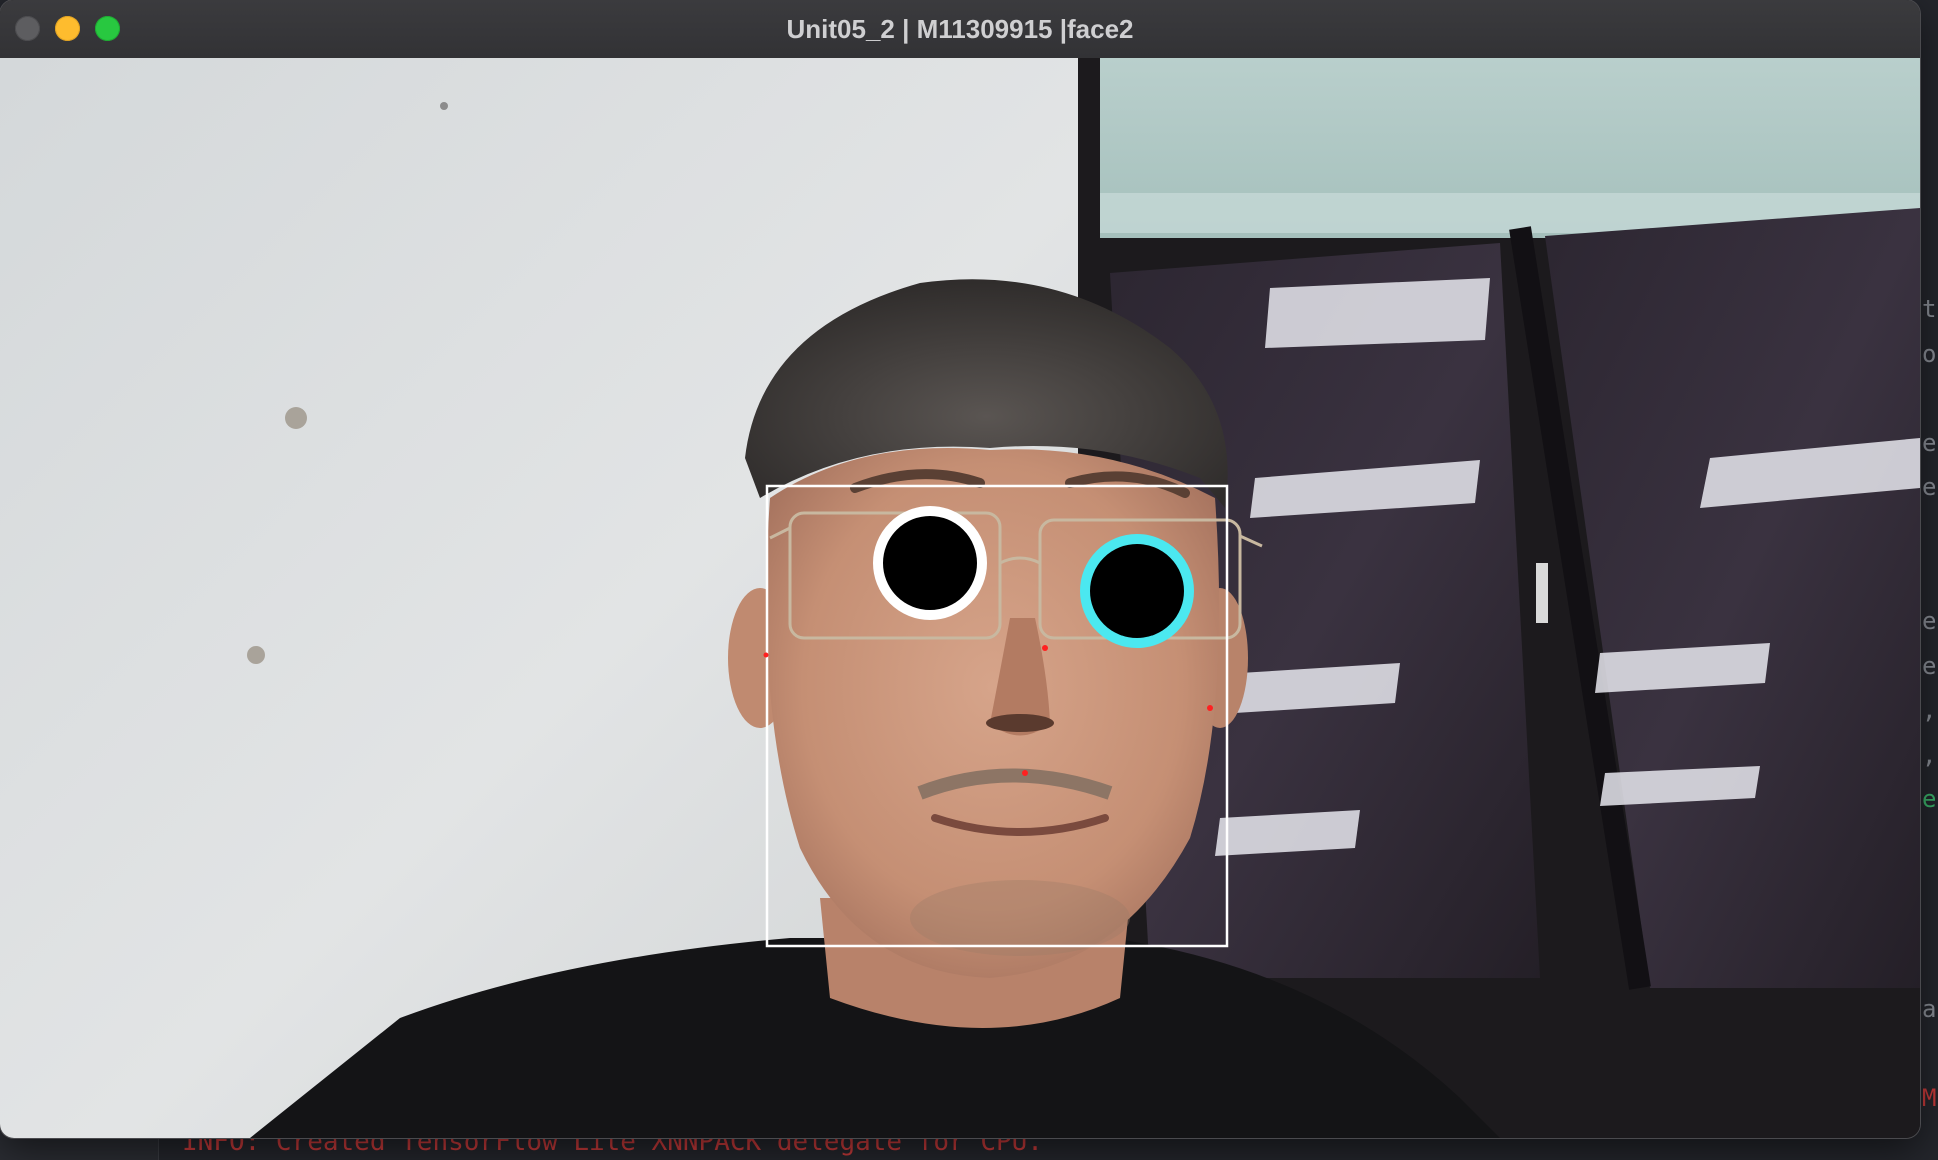 The image size is (1938, 1160). I want to click on door-handle, so click(1542, 593).